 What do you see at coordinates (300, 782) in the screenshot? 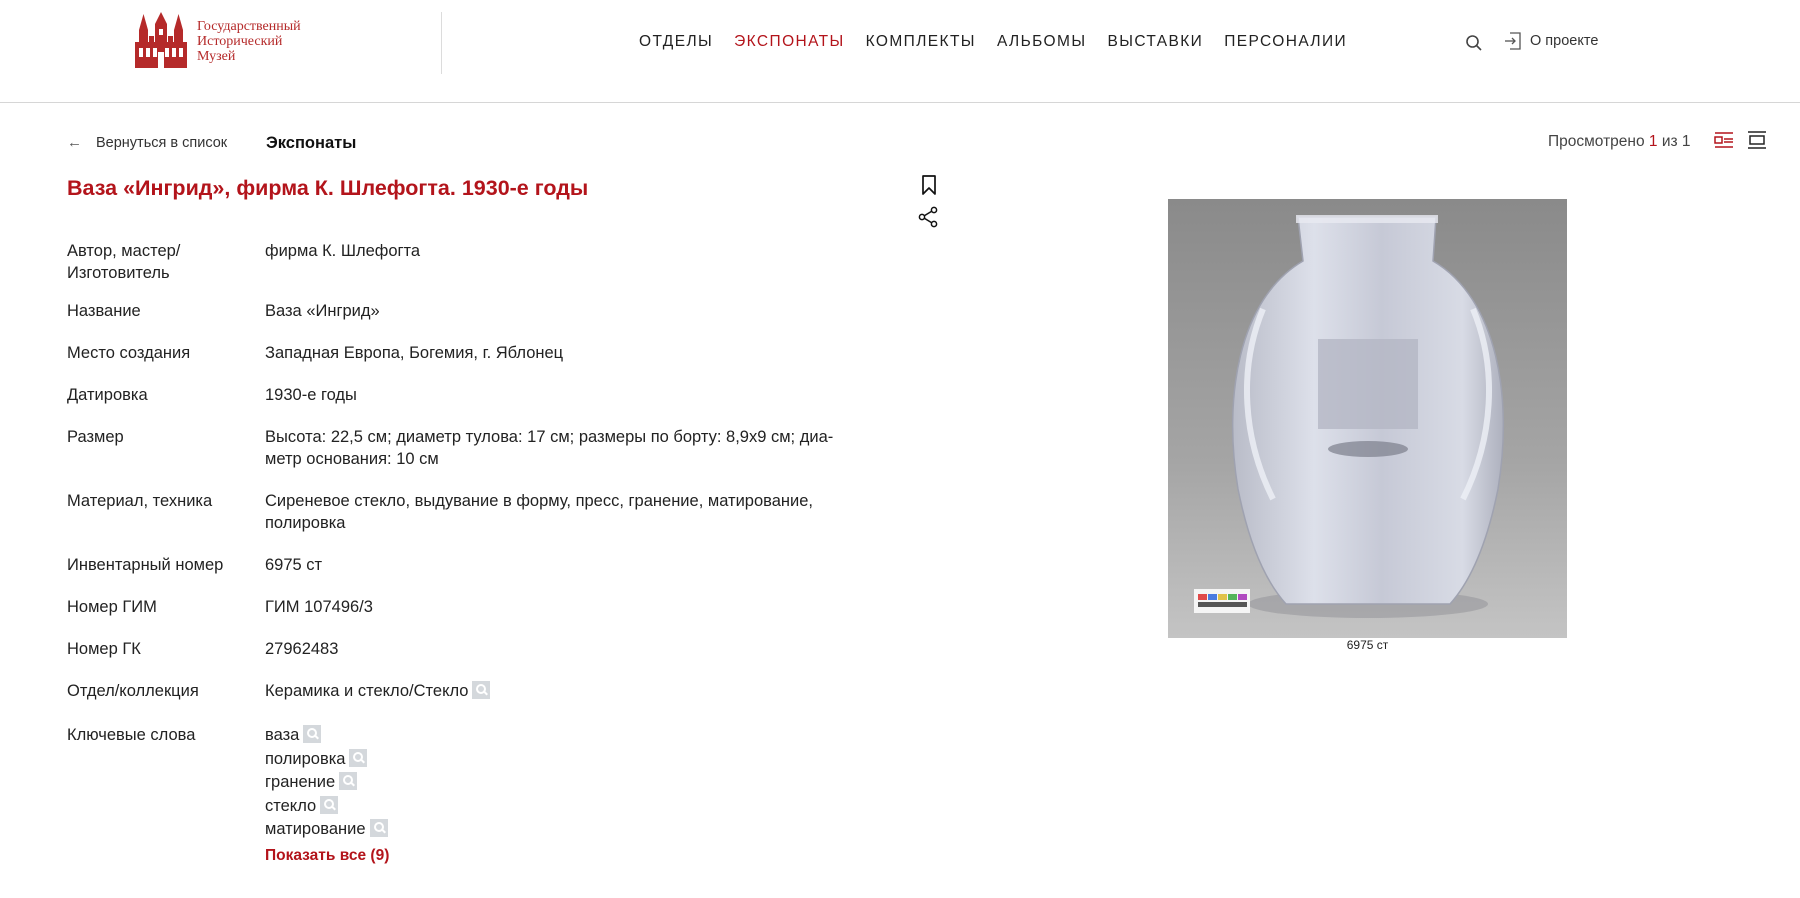
I see `keyword-link: гранение` at bounding box center [300, 782].